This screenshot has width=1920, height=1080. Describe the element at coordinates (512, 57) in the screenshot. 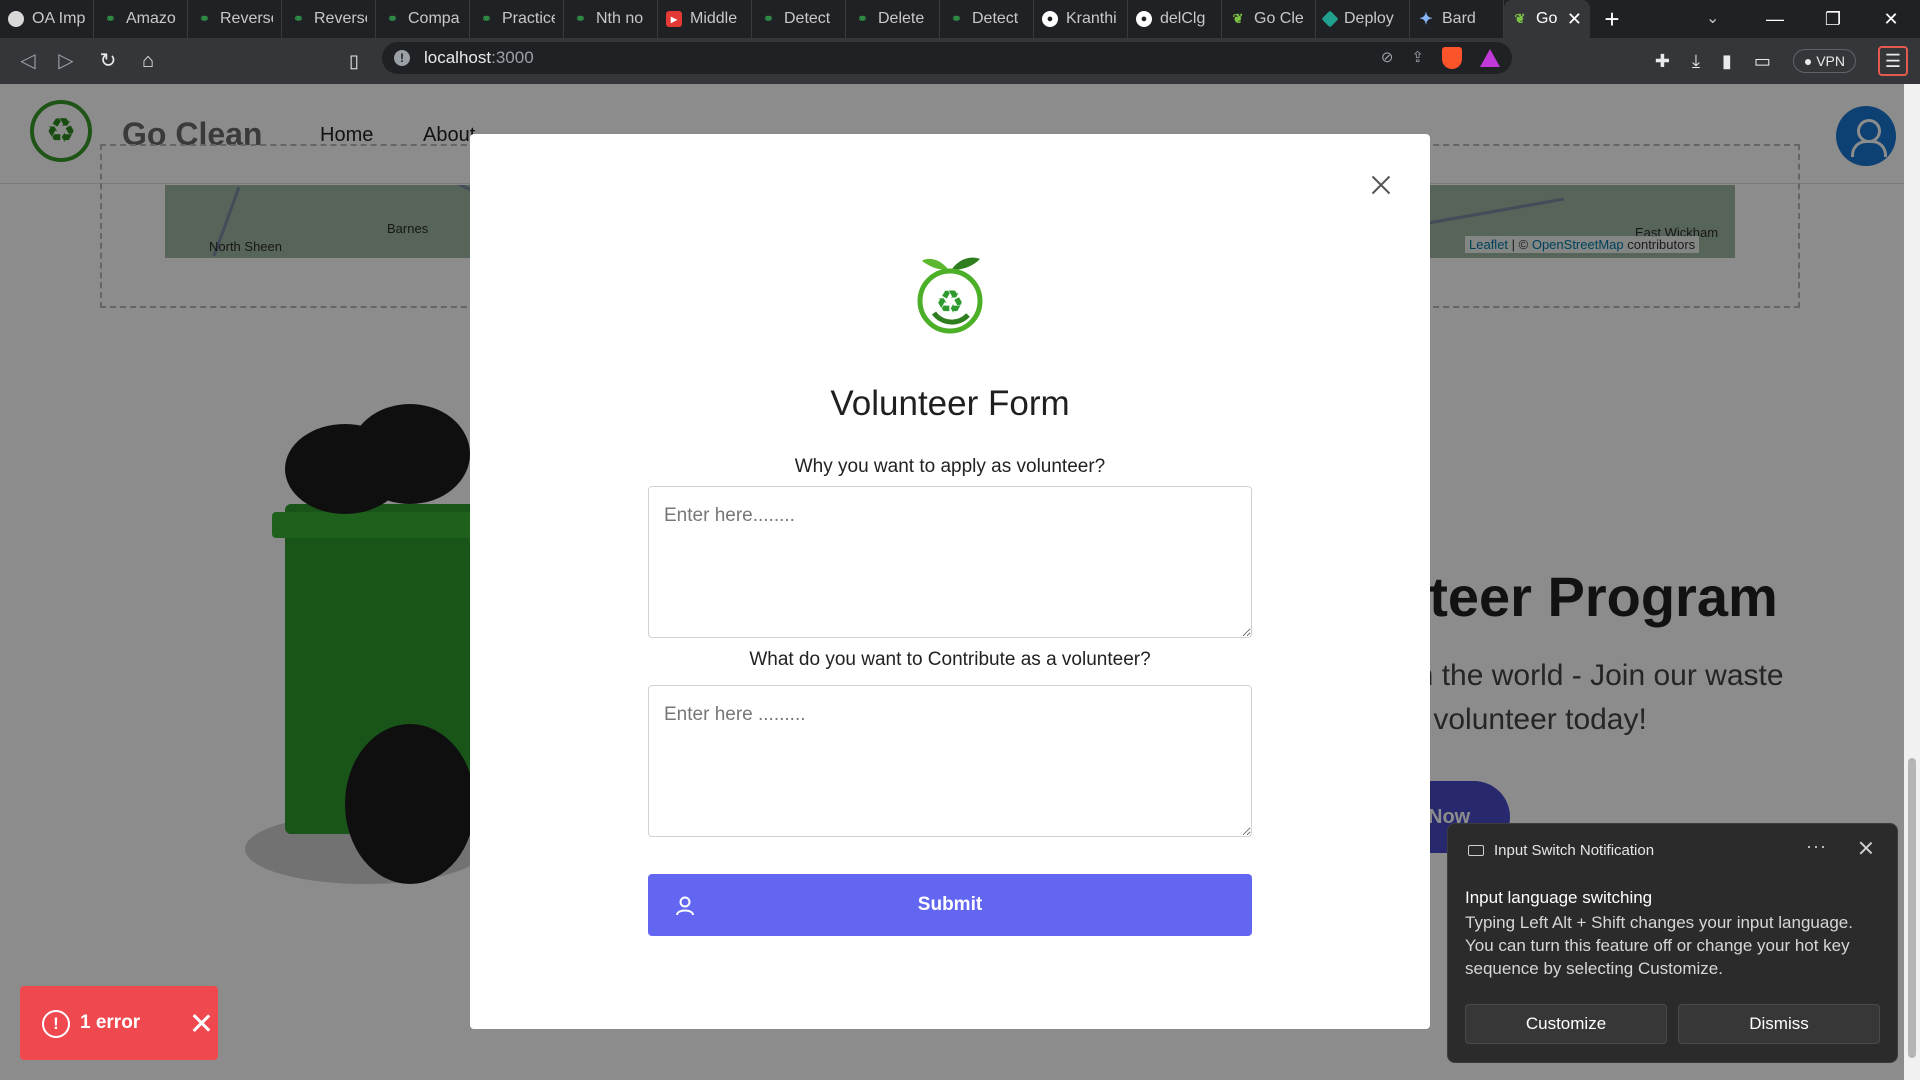

I see `address-port: :3000` at that location.